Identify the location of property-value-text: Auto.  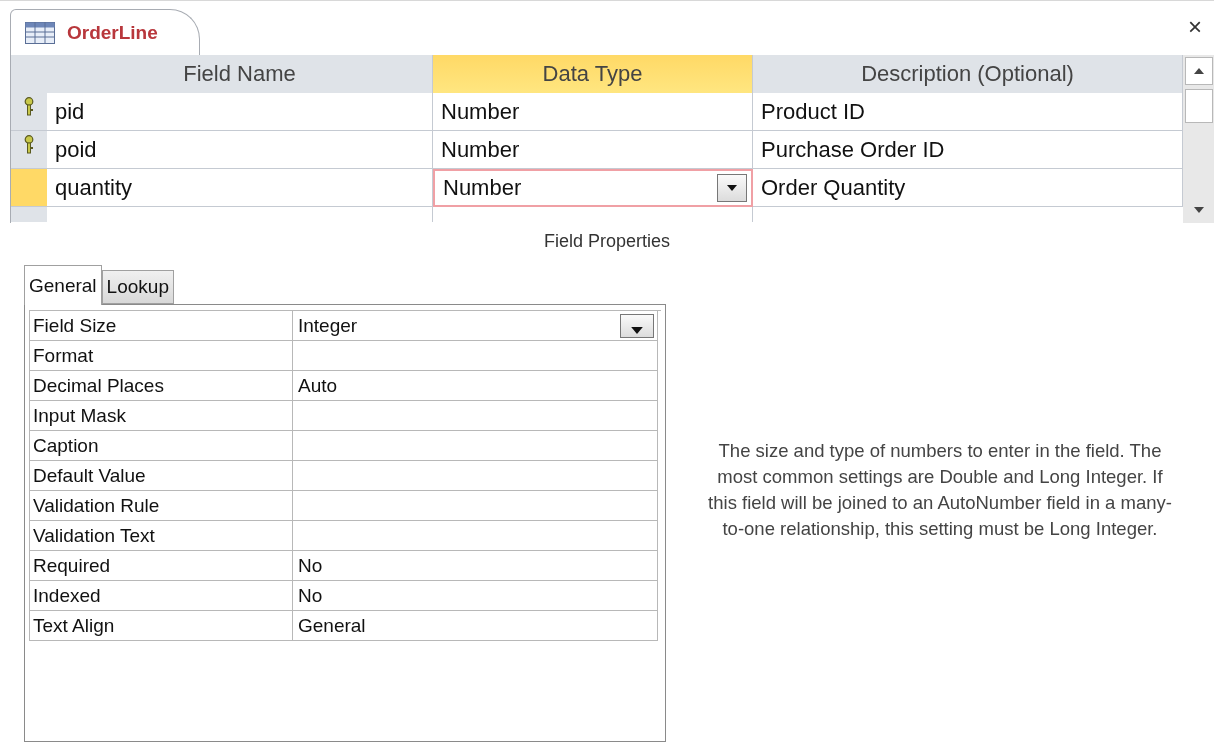
(318, 385).